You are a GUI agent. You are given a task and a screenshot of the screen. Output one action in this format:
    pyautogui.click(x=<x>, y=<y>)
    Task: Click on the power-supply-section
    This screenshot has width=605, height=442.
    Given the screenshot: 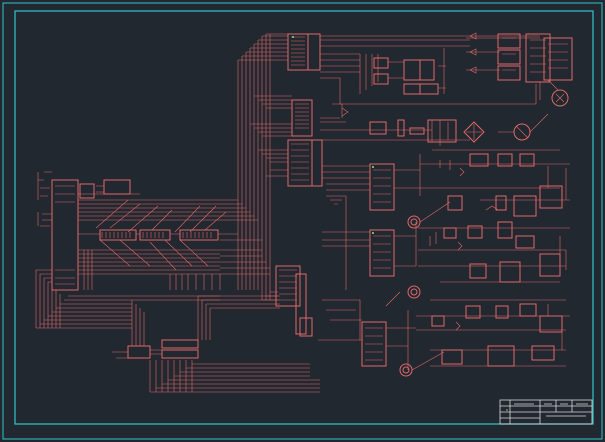 What is the action you would take?
    pyautogui.click(x=434, y=124)
    